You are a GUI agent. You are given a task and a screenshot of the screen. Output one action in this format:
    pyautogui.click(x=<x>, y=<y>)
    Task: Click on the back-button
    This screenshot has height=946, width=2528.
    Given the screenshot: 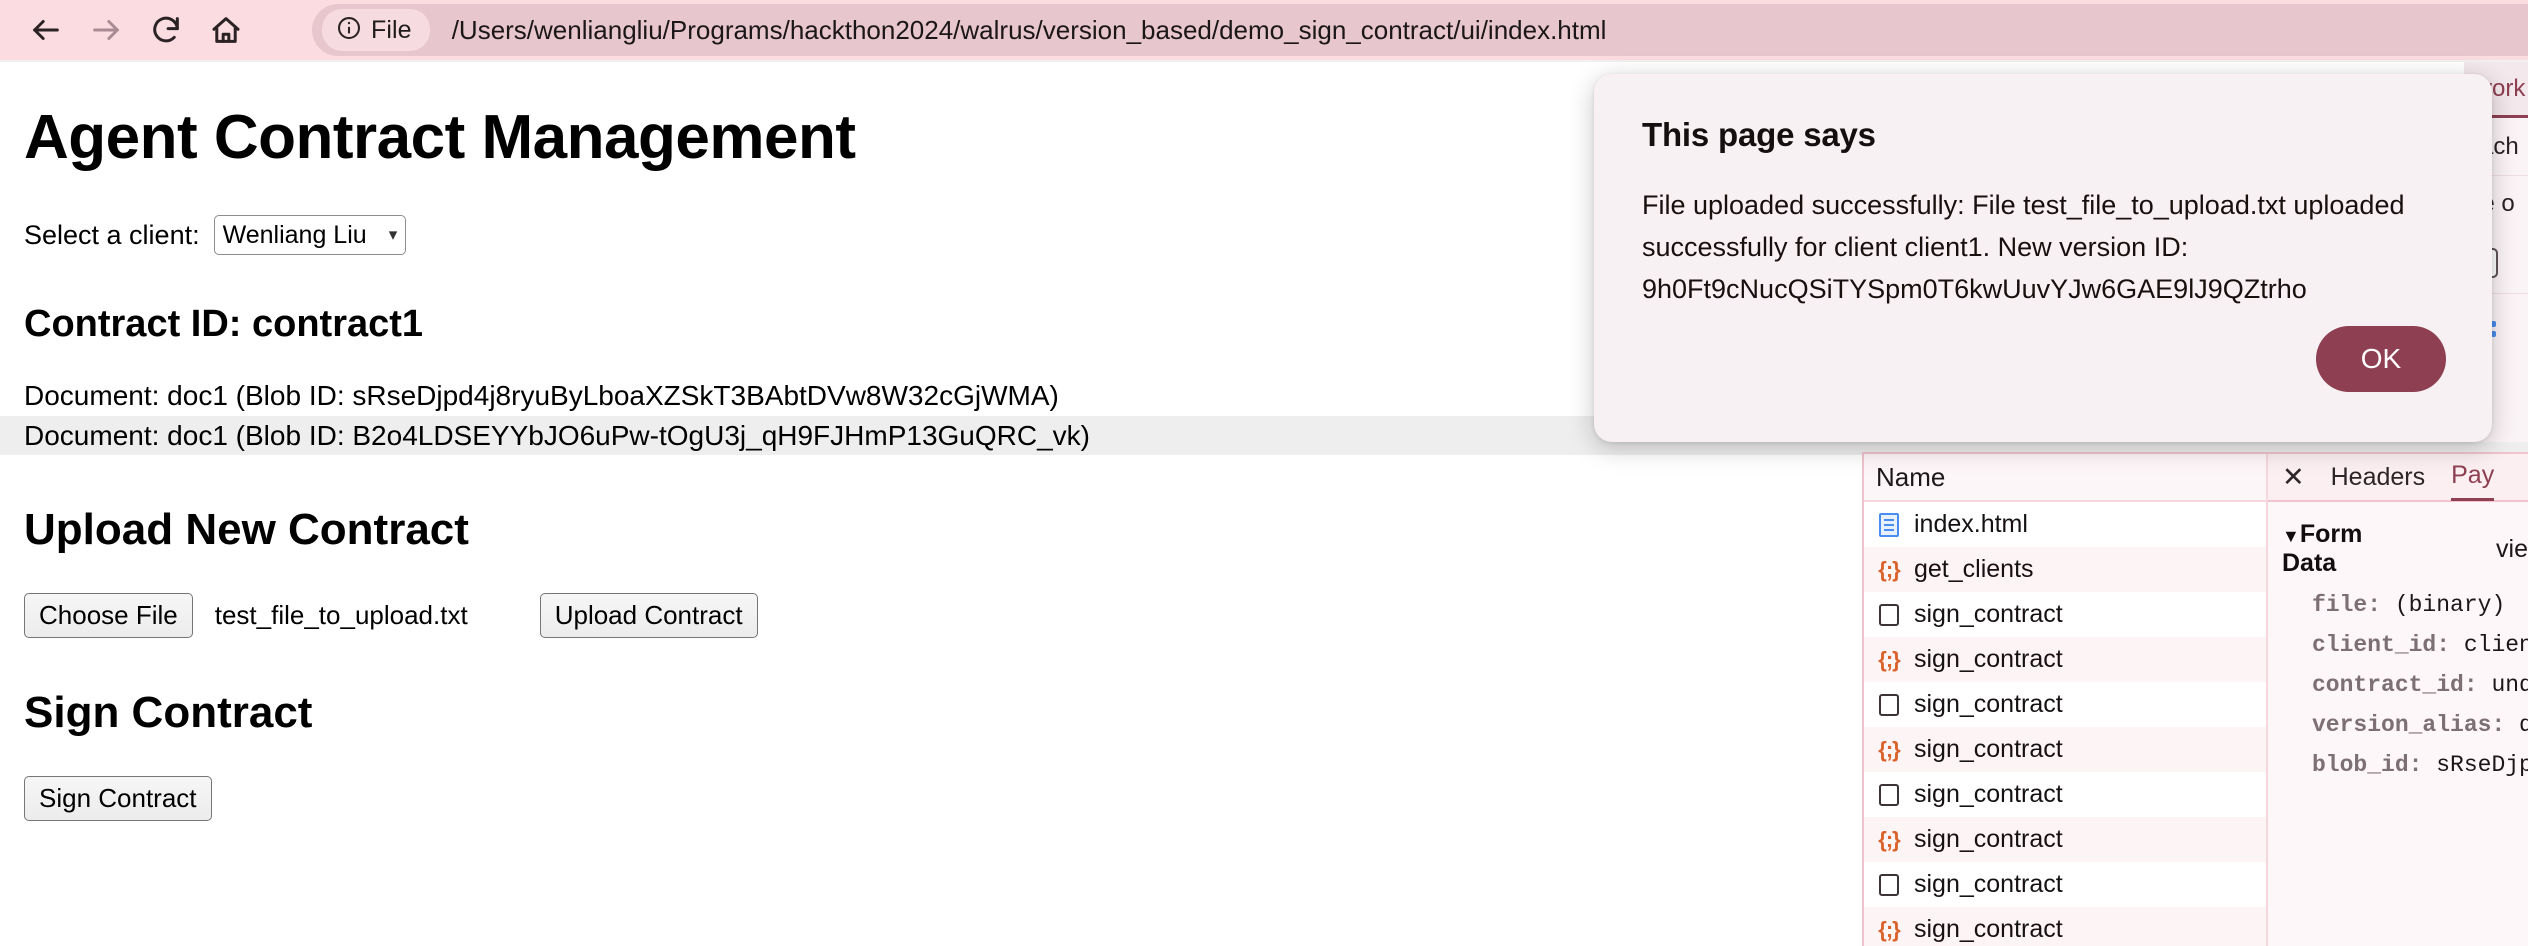 What is the action you would take?
    pyautogui.click(x=46, y=30)
    